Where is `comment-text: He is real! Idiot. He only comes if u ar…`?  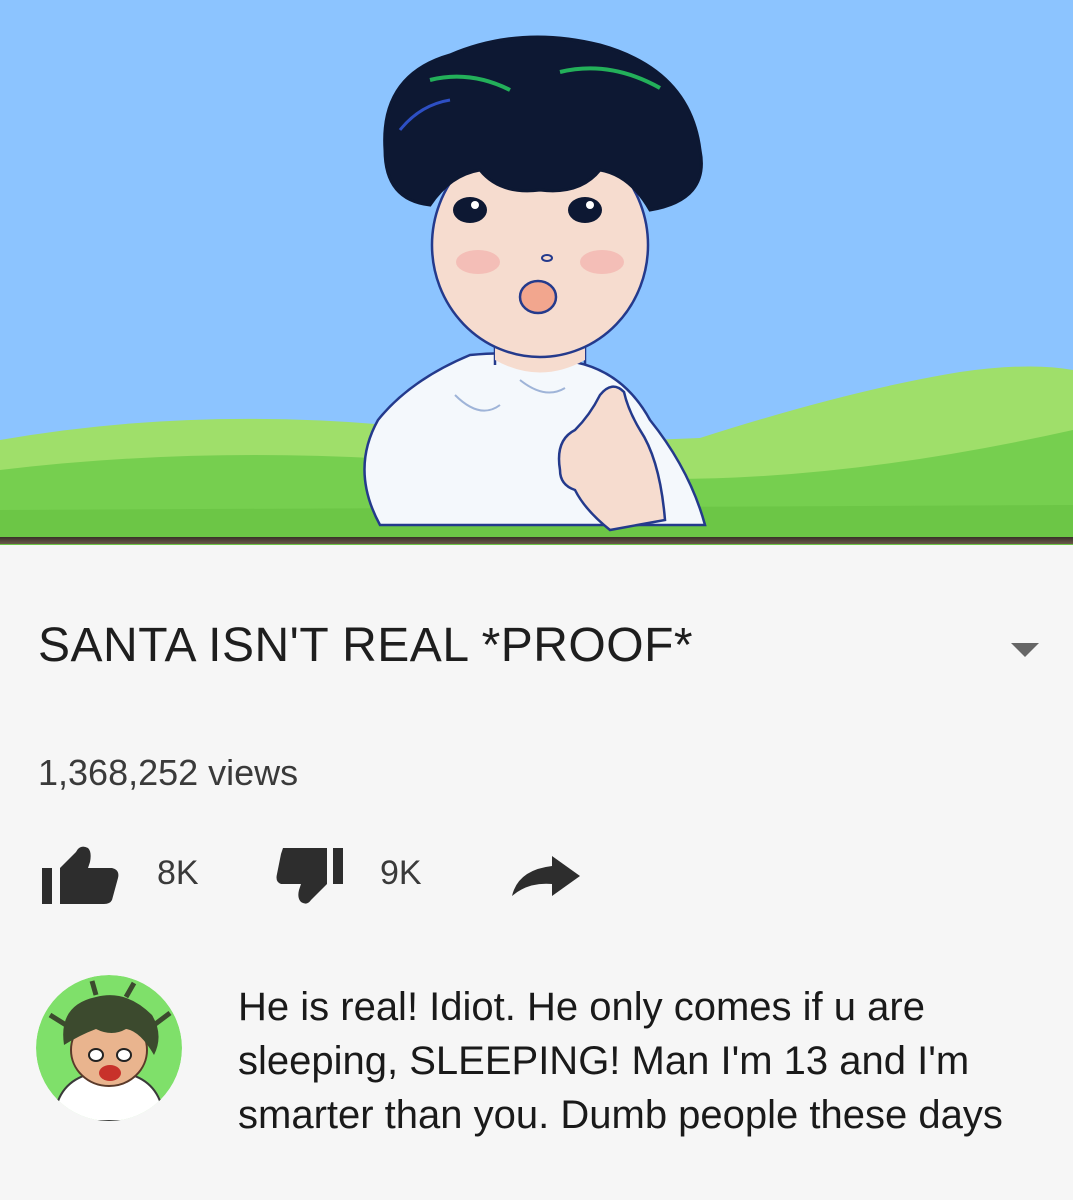 comment-text: He is real! Idiot. He only comes if u ar… is located at coordinates (620, 1061).